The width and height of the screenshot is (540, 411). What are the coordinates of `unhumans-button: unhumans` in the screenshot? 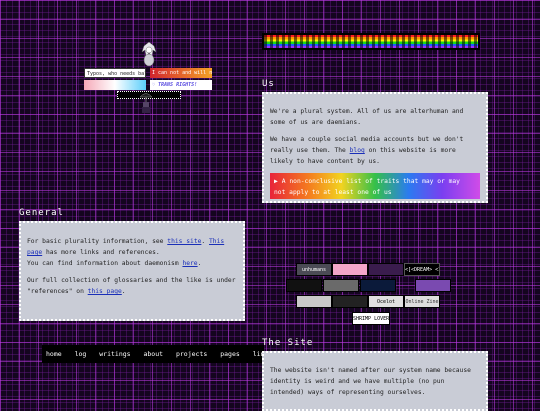 It's located at (314, 269).